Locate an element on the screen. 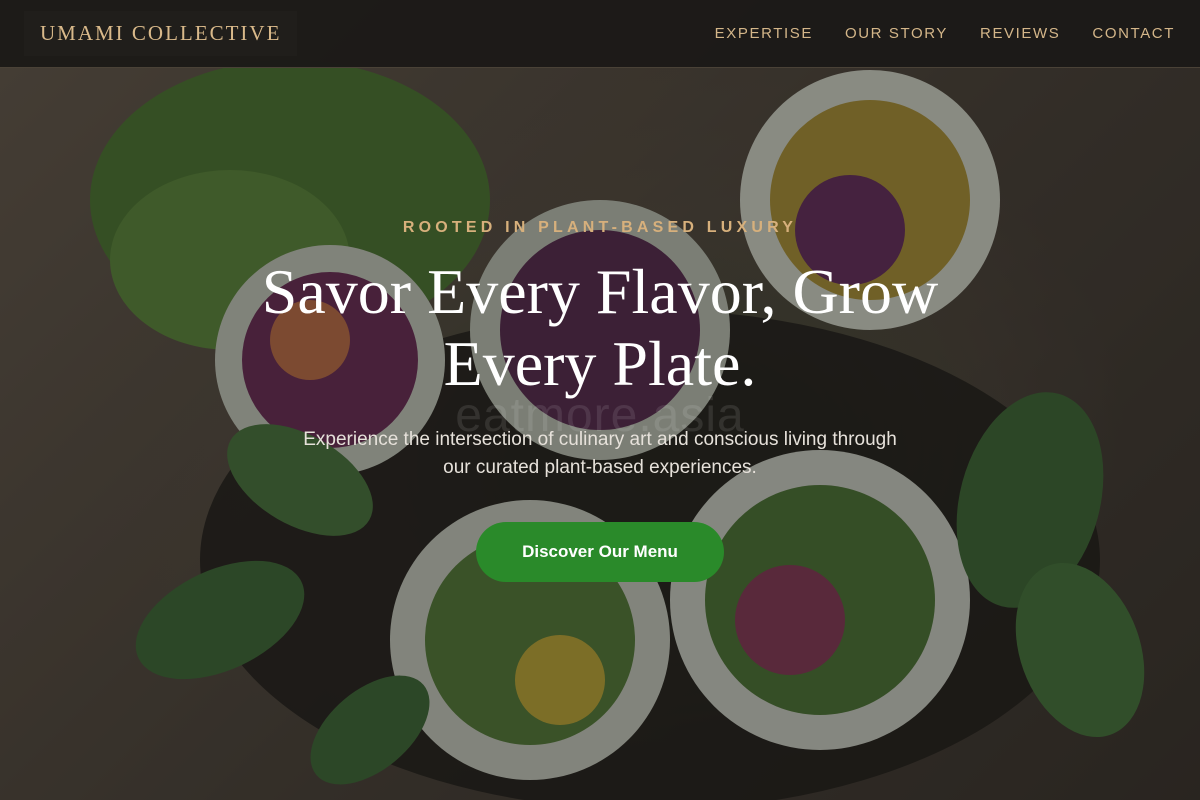 Image resolution: width=1200 pixels, height=800 pixels. nav-link-our-story: OUR STORY is located at coordinates (896, 33).